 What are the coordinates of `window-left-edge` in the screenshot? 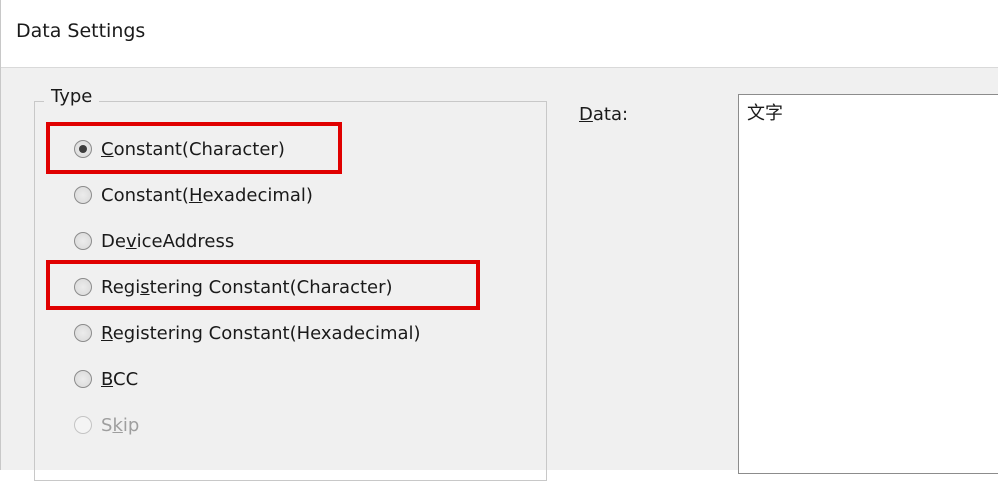 It's located at (5, 235).